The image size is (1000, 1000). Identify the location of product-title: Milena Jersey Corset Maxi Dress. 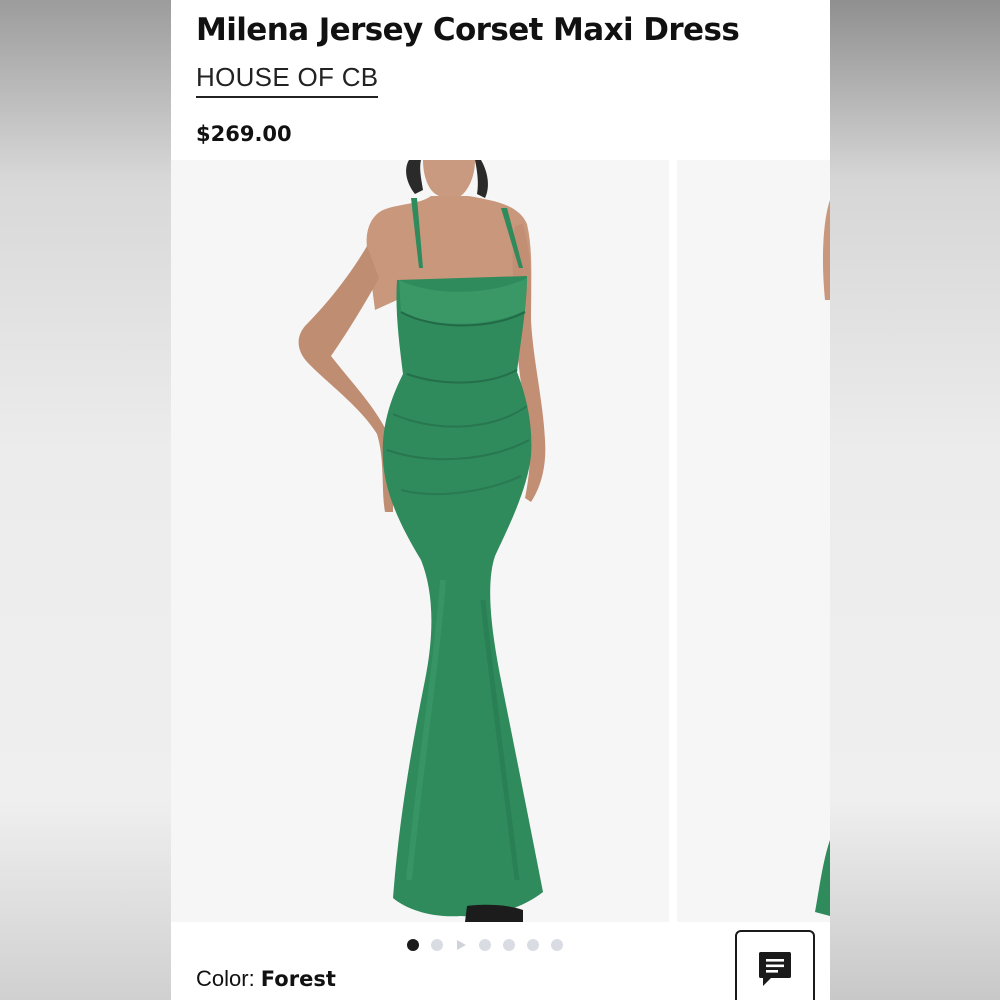
(468, 30).